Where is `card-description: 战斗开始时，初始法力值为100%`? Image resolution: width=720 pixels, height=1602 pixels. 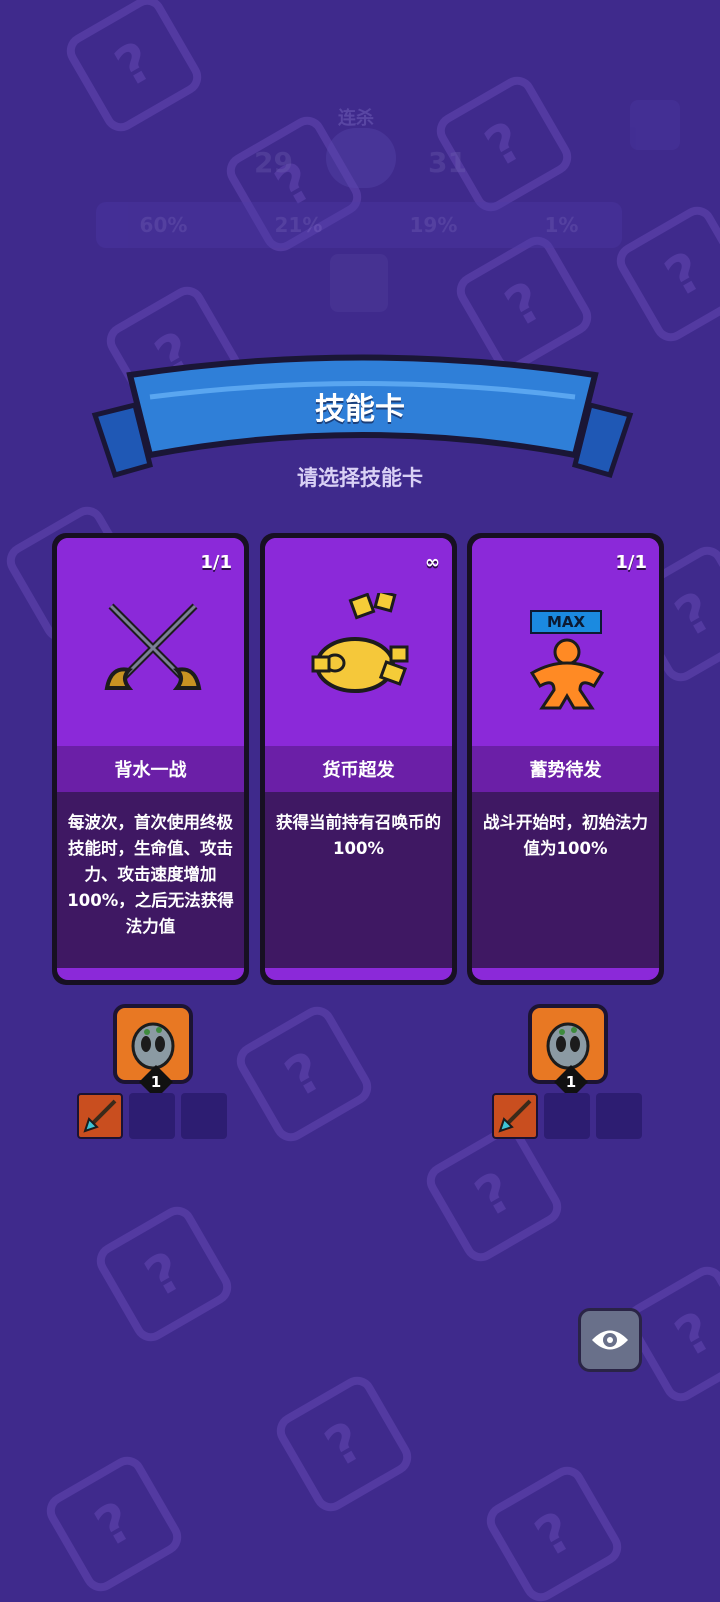 card-description: 战斗开始时，初始法力值为100% is located at coordinates (565, 886).